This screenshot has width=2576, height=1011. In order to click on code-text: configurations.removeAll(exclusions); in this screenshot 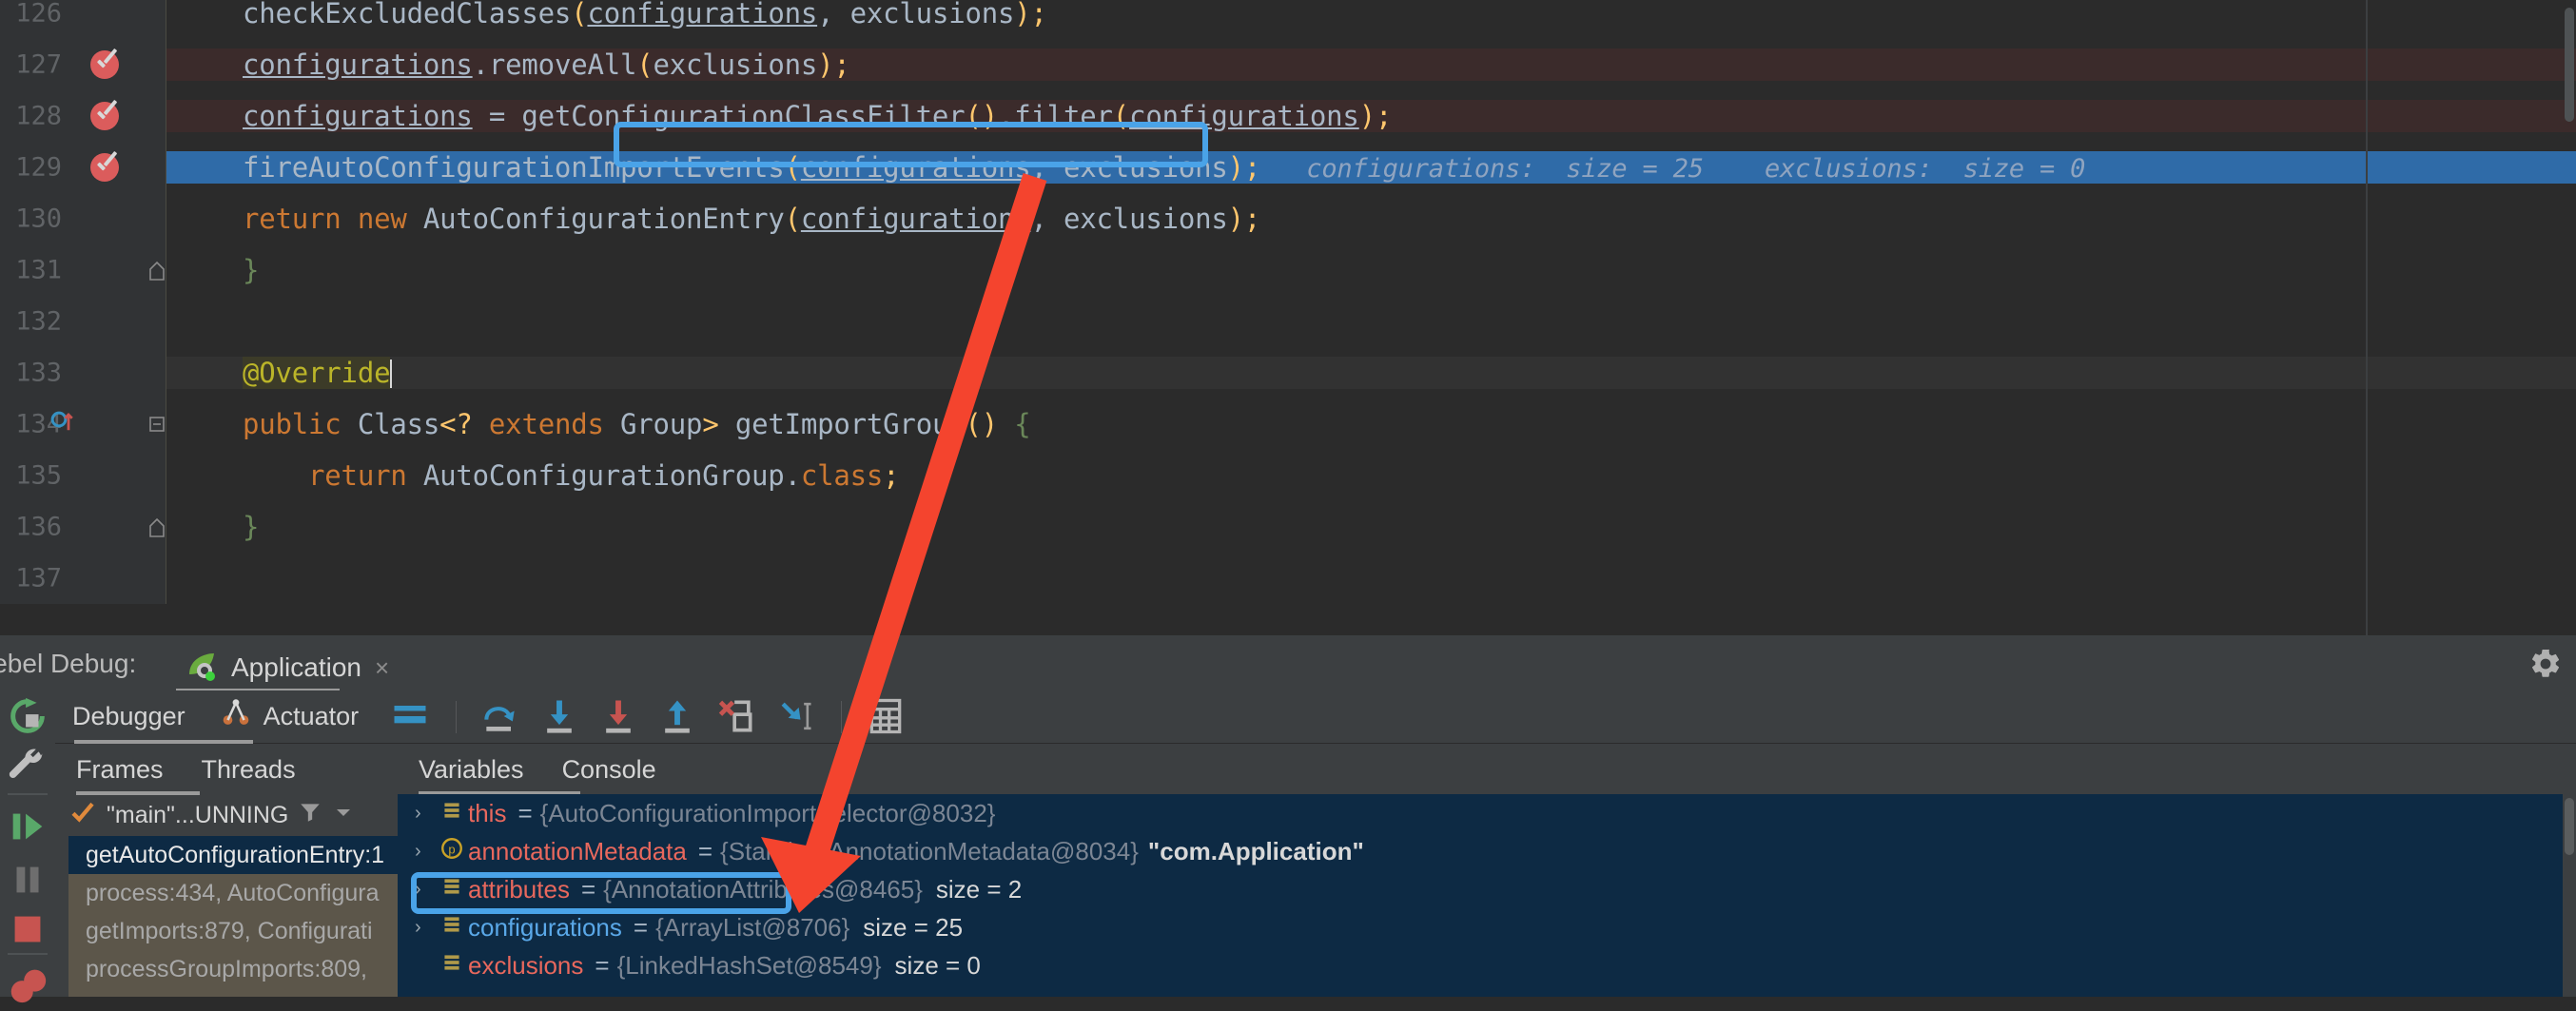, I will do `click(1371, 65)`.